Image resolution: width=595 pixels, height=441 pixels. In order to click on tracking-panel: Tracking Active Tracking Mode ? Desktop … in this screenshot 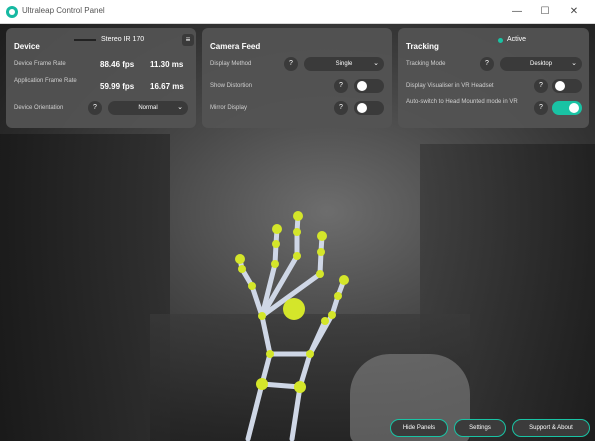, I will do `click(493, 78)`.